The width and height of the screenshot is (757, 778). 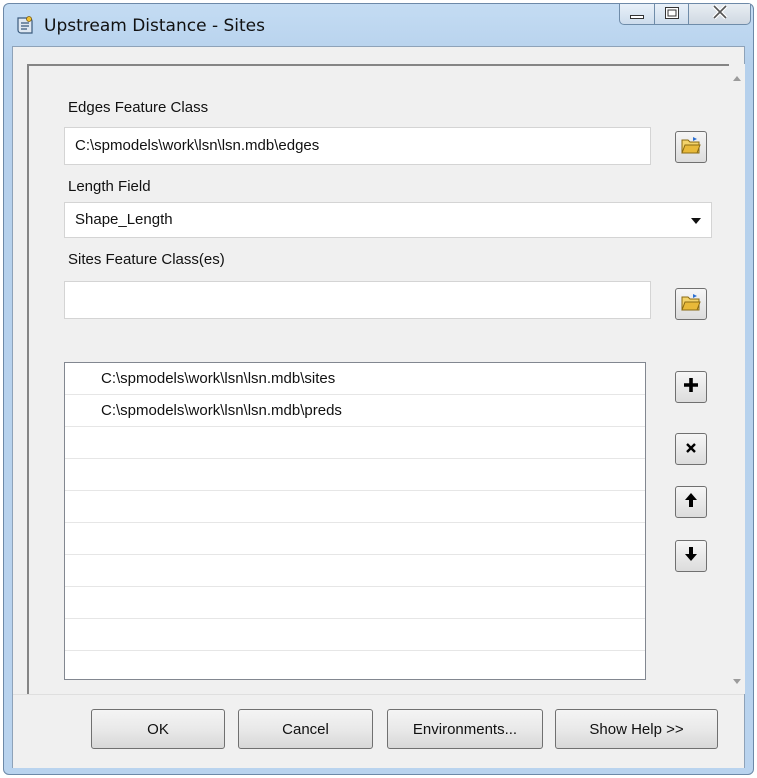 What do you see at coordinates (154, 26) in the screenshot?
I see `window-title: Upstream Distance - Sites` at bounding box center [154, 26].